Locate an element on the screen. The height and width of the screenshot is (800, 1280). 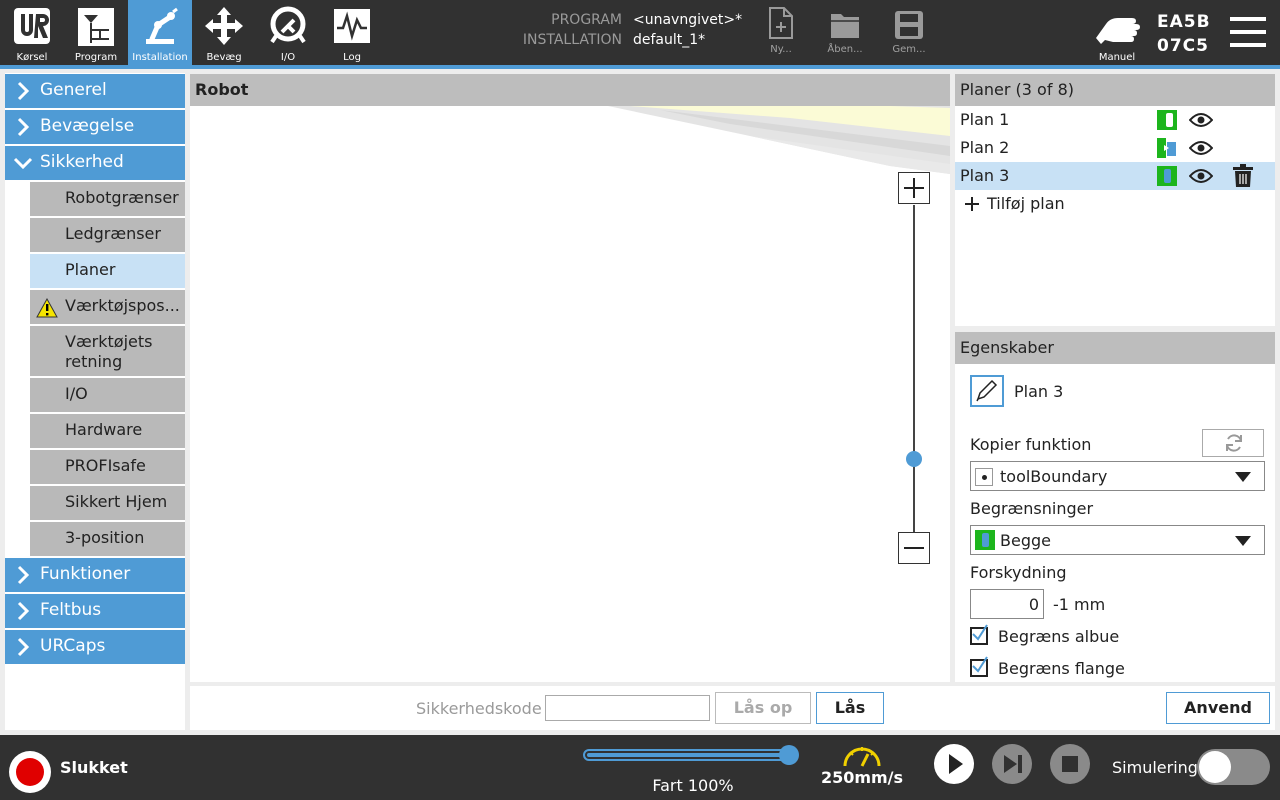
safety-item-io: I/O is located at coordinates (107, 395).